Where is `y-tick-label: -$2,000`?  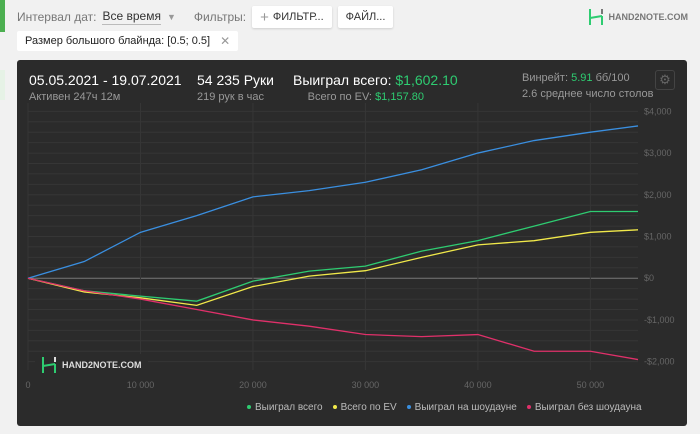
y-tick-label: -$2,000 is located at coordinates (659, 362).